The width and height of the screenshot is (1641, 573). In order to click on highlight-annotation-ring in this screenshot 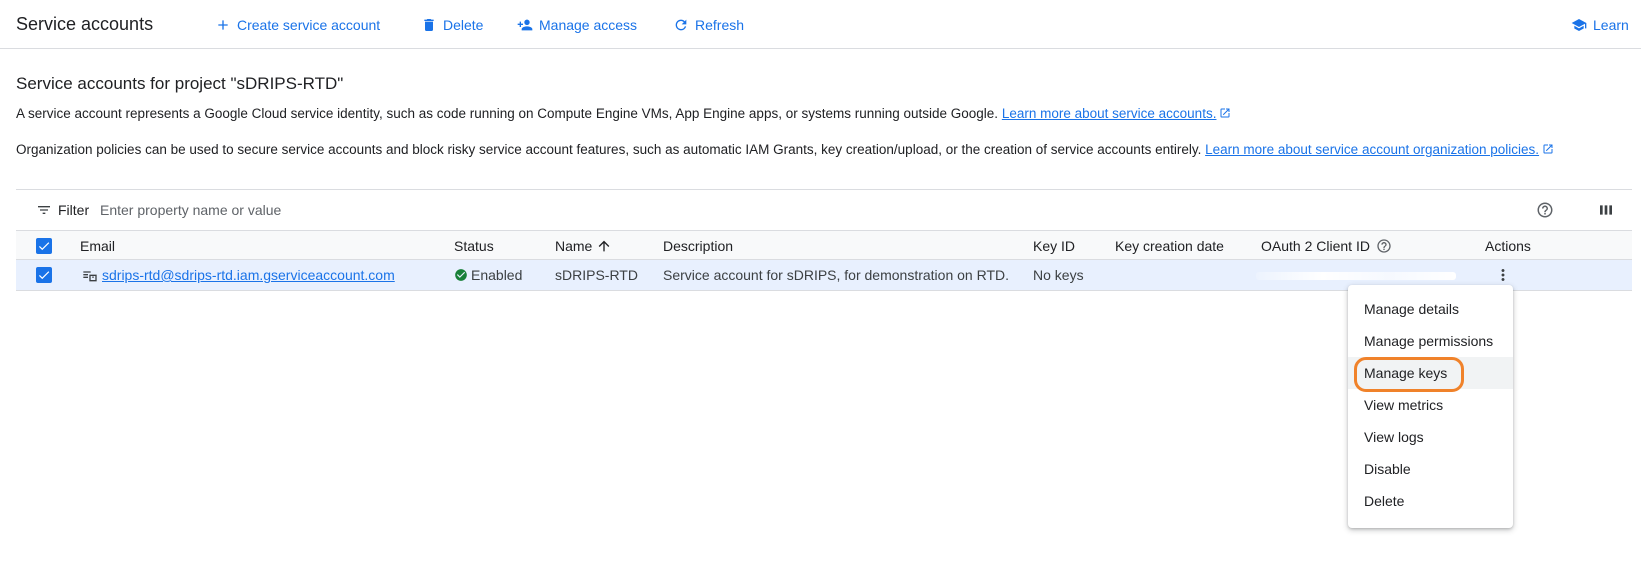, I will do `click(1409, 374)`.